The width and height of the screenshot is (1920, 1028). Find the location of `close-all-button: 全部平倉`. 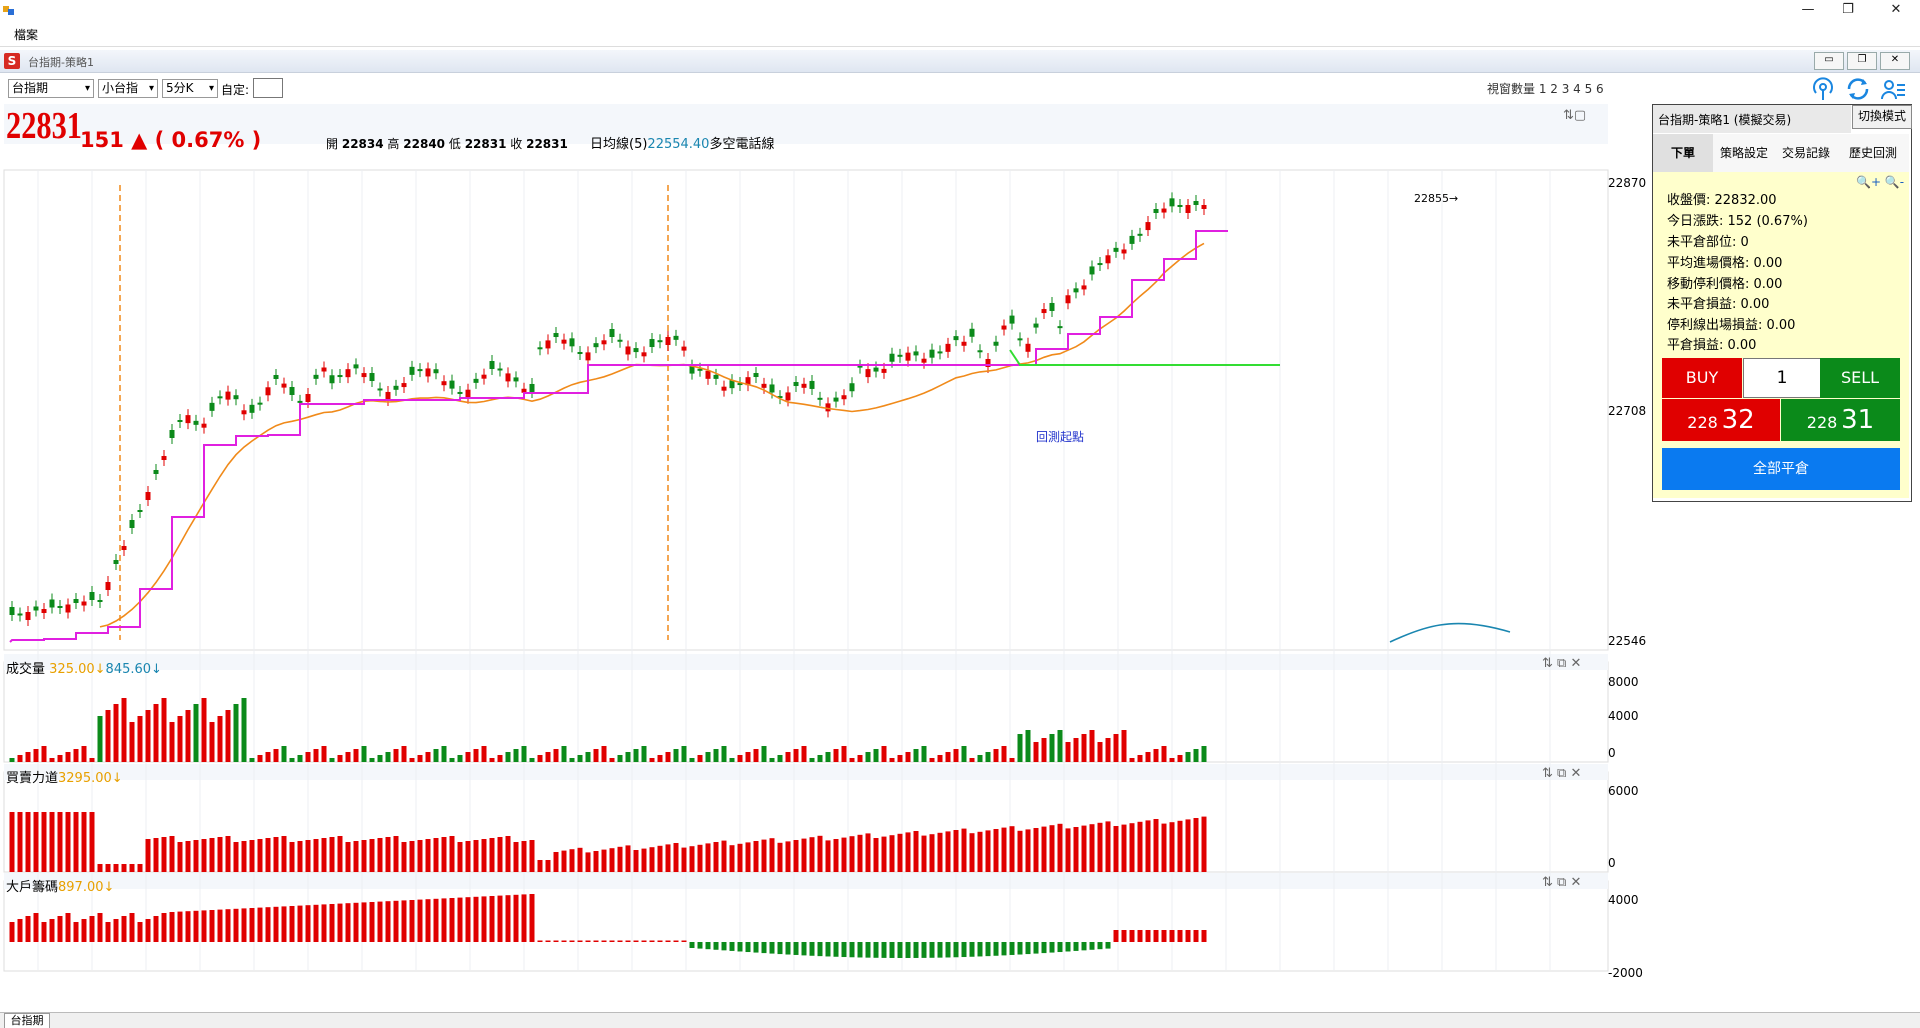

close-all-button: 全部平倉 is located at coordinates (1781, 469).